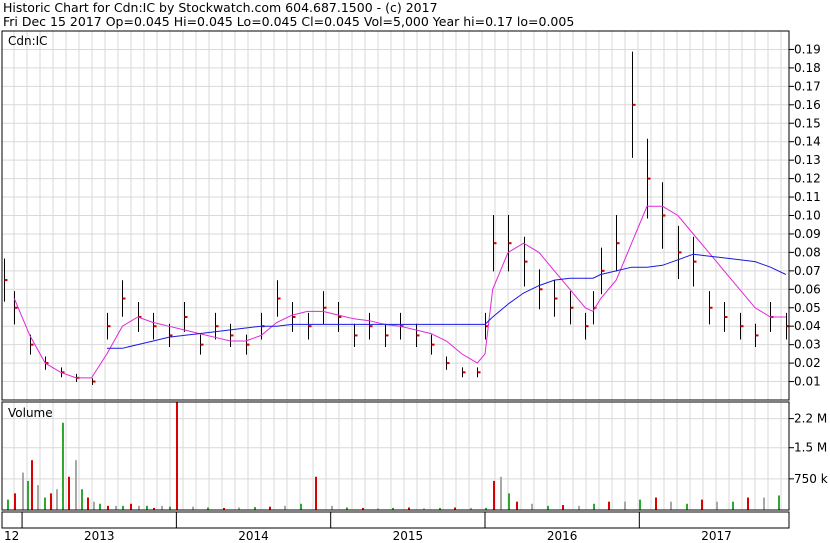  What do you see at coordinates (11, 536) in the screenshot?
I see `x-axis-label: 12` at bounding box center [11, 536].